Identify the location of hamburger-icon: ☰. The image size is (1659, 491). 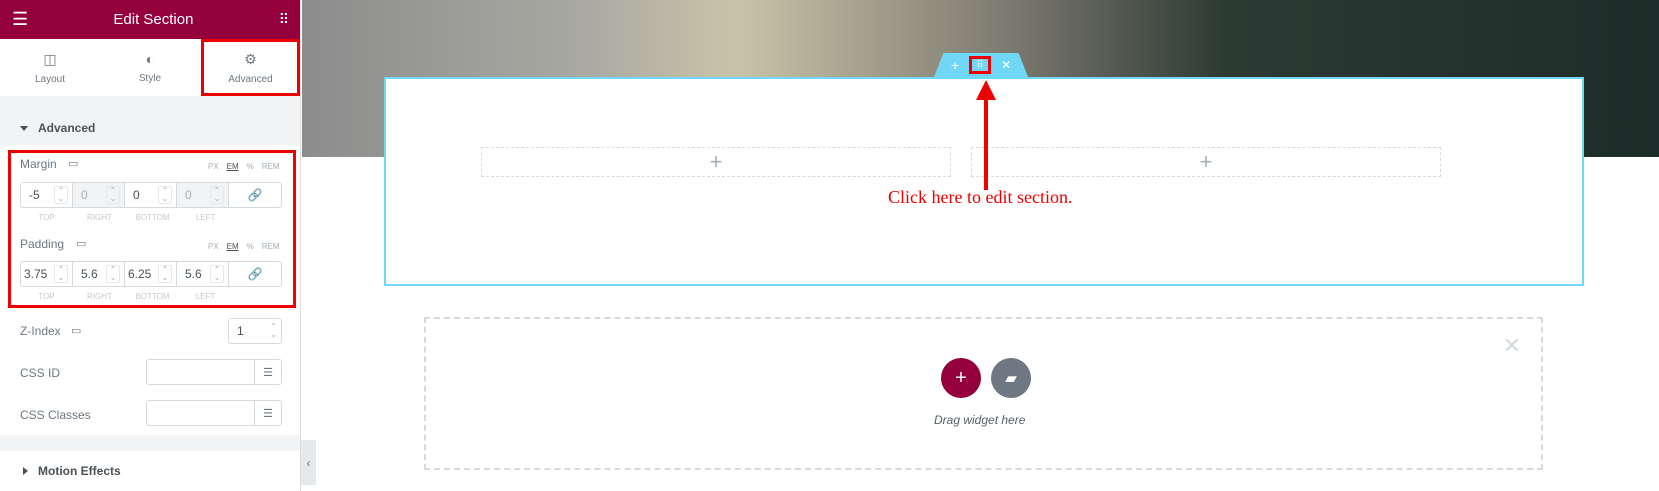
(20, 19).